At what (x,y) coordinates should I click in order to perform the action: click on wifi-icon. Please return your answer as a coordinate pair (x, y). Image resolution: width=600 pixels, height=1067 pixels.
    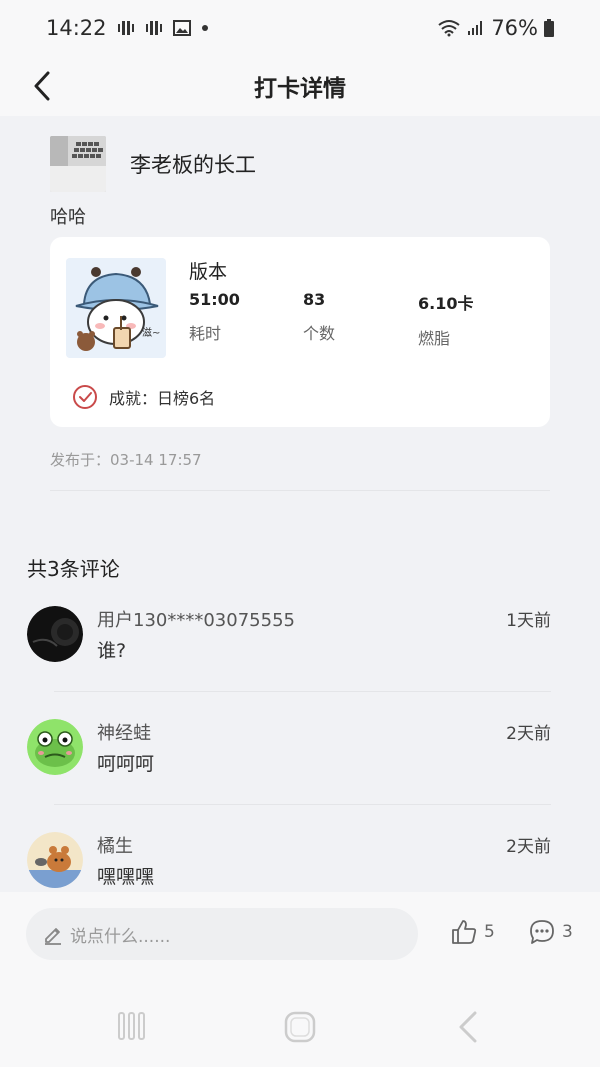
    Looking at the image, I should click on (449, 28).